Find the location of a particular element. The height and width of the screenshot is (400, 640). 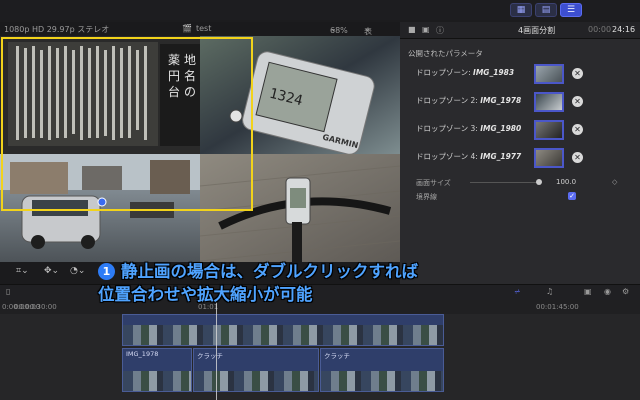

svg-text: 地 is located at coordinates (190, 60).